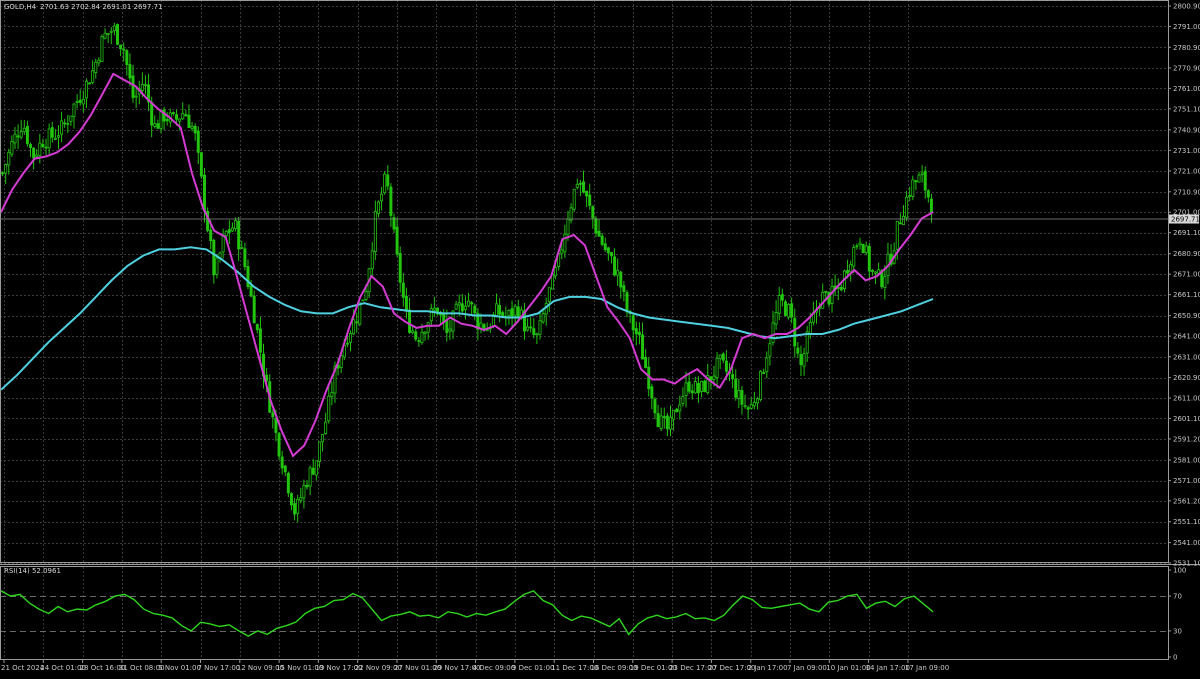  I want to click on price-tick-label: 2650.90, so click(1186, 316).